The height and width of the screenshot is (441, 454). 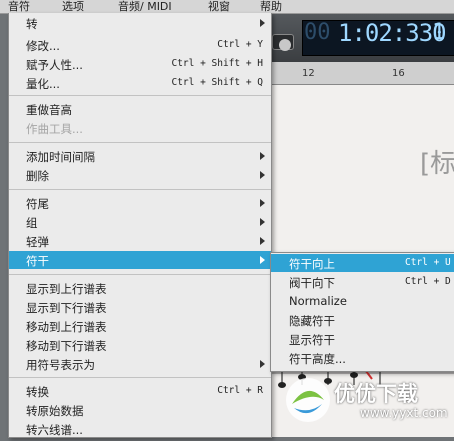 What do you see at coordinates (37, 242) in the screenshot?
I see `menu-item-label: 轻弹` at bounding box center [37, 242].